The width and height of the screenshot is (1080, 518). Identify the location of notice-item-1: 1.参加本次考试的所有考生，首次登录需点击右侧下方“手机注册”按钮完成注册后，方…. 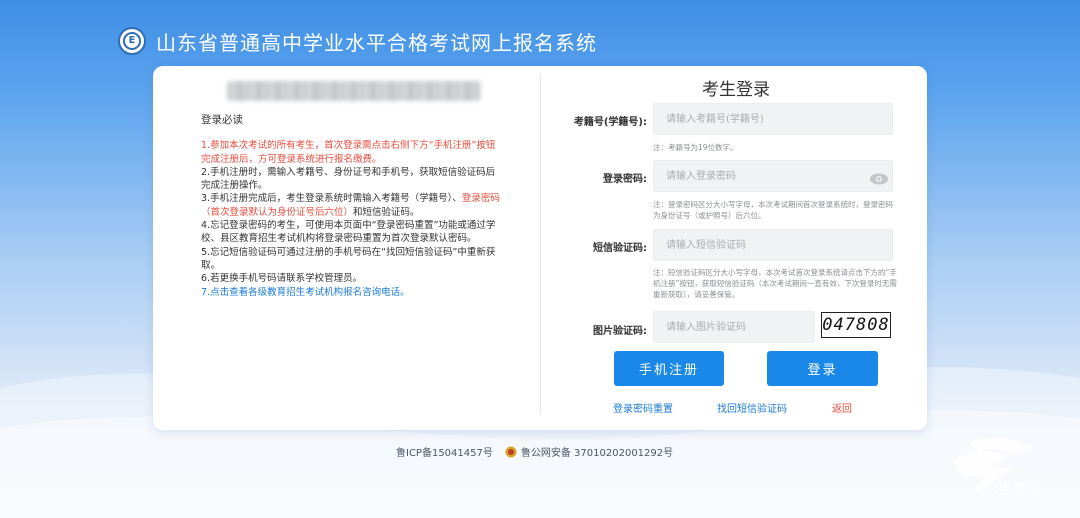
(348, 152).